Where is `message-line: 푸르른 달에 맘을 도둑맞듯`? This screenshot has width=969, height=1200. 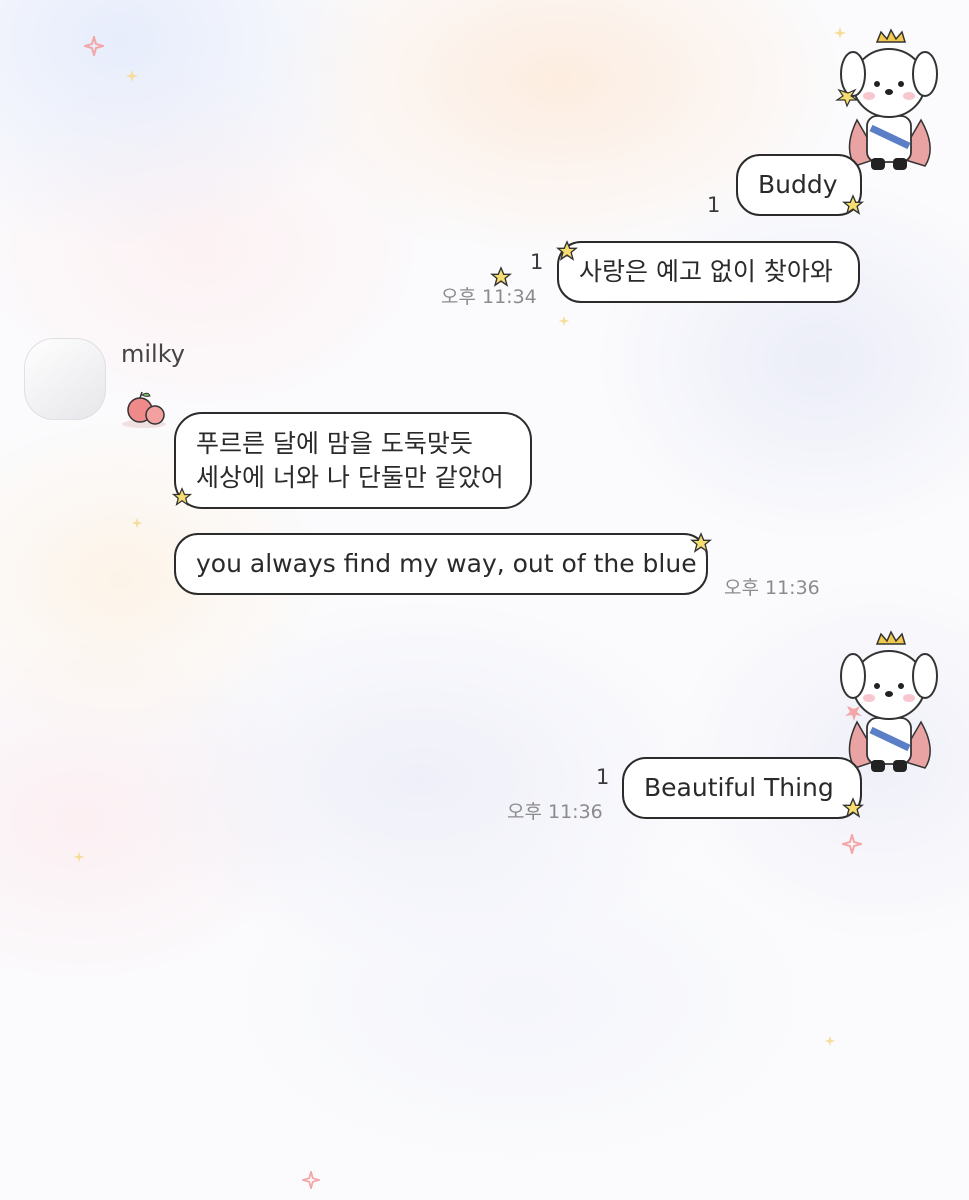 message-line: 푸르른 달에 맘을 도둑맞듯 is located at coordinates (334, 443).